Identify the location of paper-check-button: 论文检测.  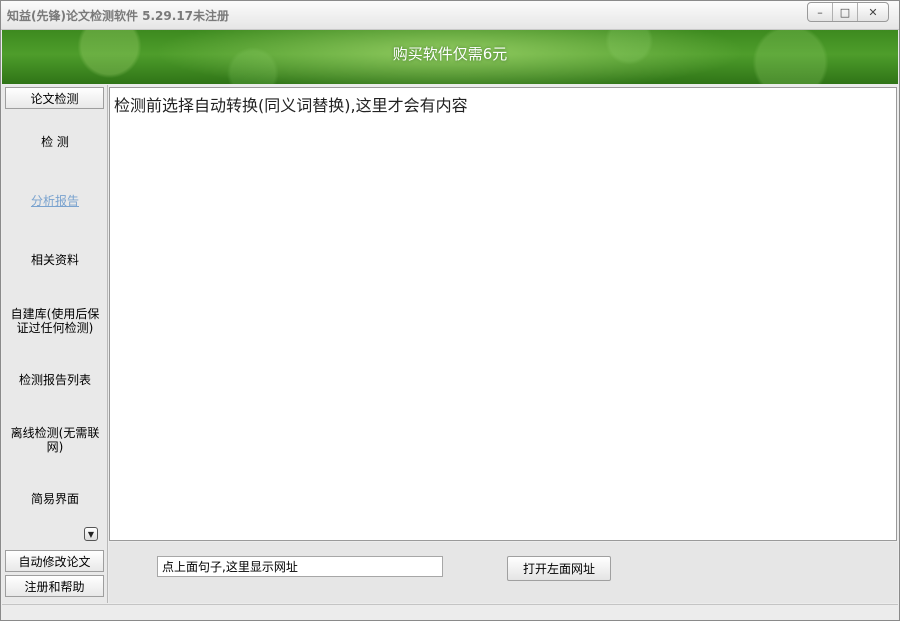
(54, 98).